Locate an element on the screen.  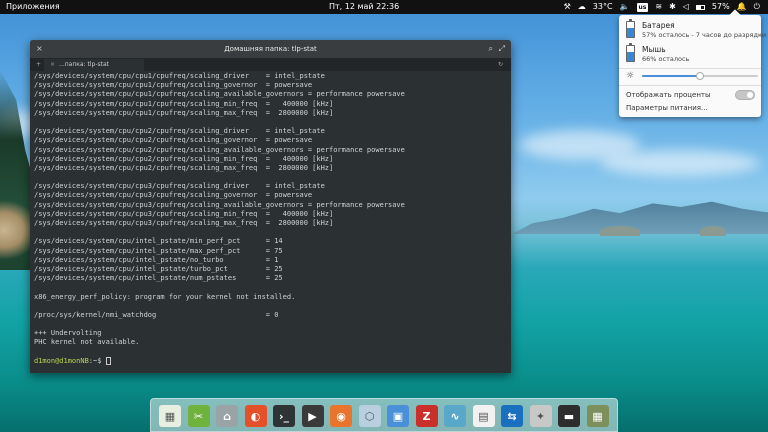
new-tab-icon: + is located at coordinates (38, 64).